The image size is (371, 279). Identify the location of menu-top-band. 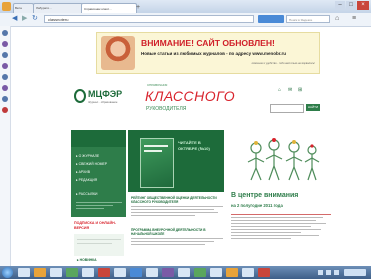
(98, 138).